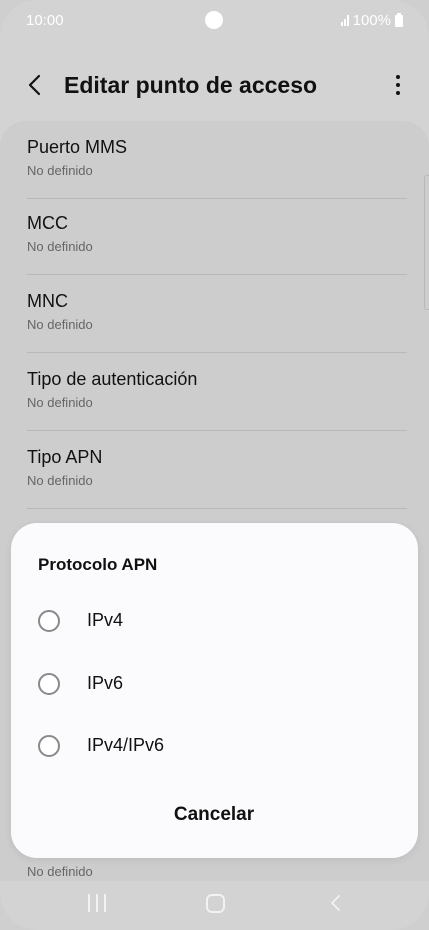 This screenshot has width=429, height=930. Describe the element at coordinates (105, 620) in the screenshot. I see `option-label: IPv4` at that location.